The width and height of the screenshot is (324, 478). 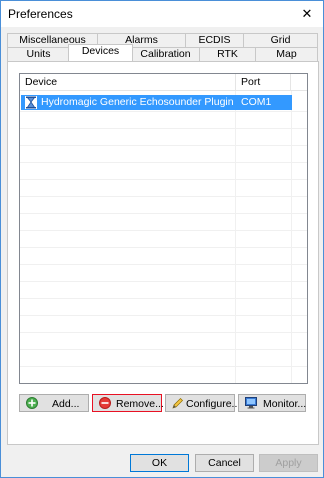 I want to click on tab-ecdis: ECDIS, so click(x=214, y=40).